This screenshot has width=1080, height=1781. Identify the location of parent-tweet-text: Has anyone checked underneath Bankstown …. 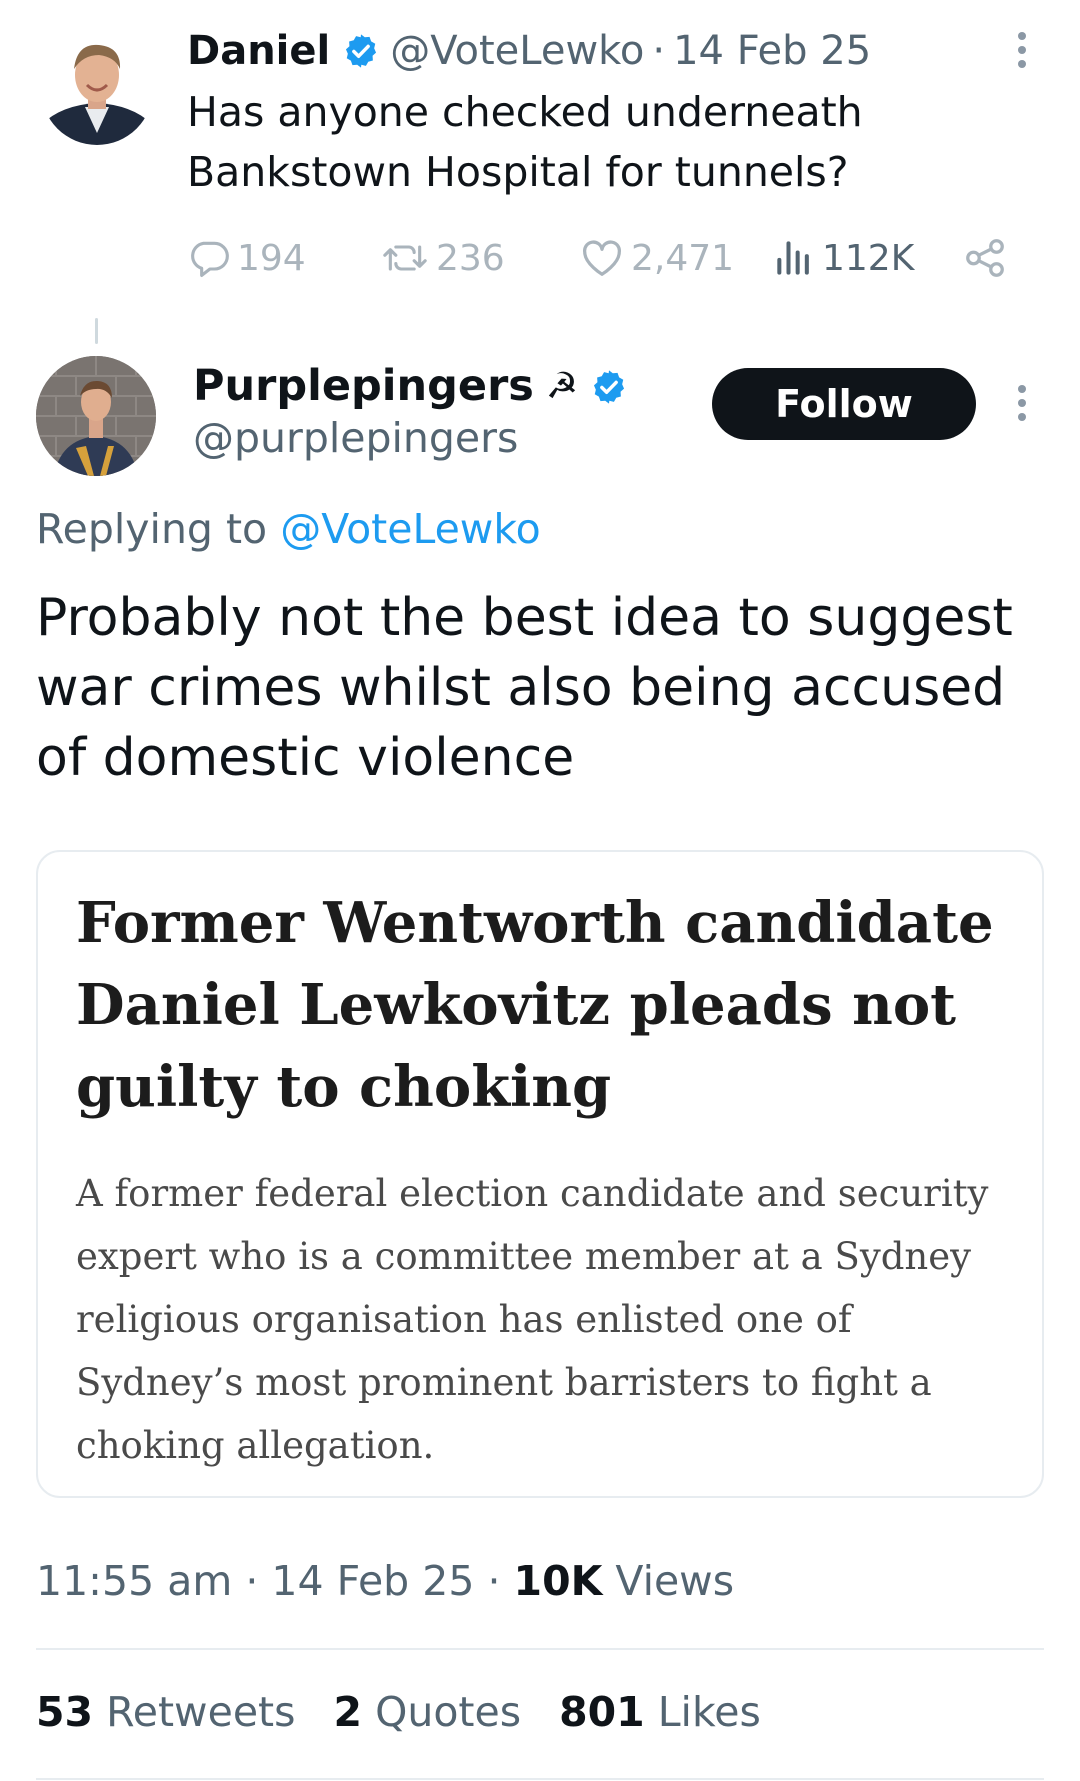
(525, 142).